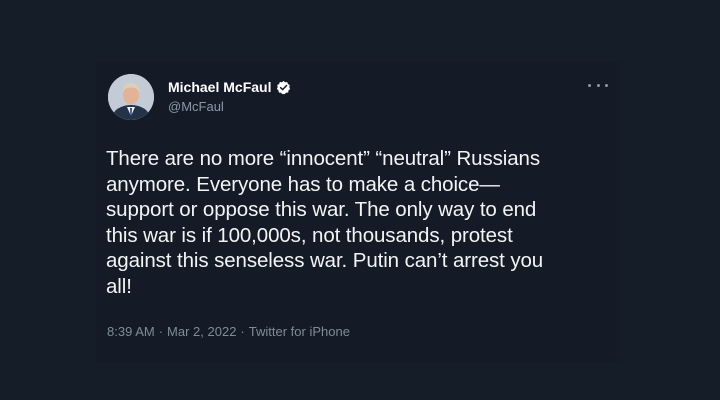 The height and width of the screenshot is (400, 720). I want to click on author-name: Michael McFaul, so click(219, 87).